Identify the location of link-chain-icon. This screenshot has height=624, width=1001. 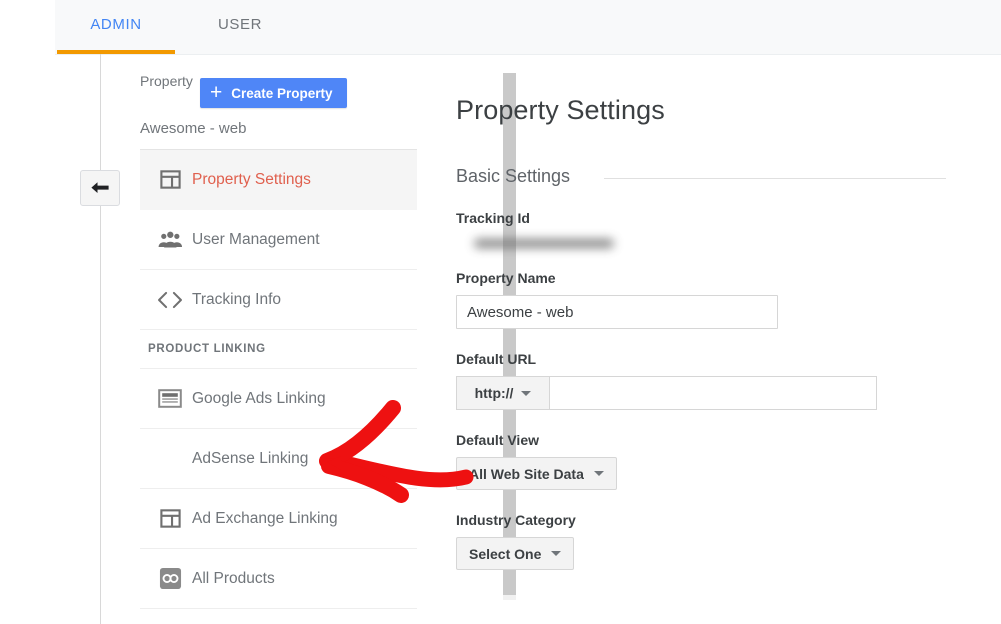
(170, 578).